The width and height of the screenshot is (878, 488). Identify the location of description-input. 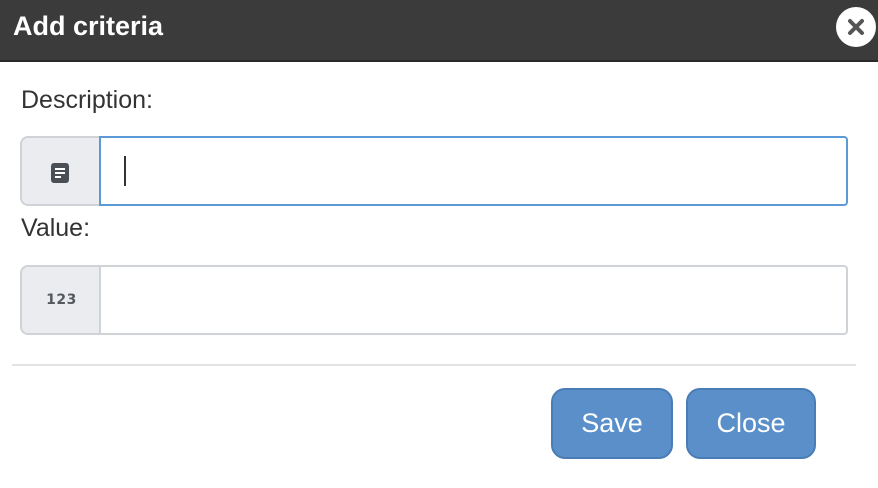
(473, 171).